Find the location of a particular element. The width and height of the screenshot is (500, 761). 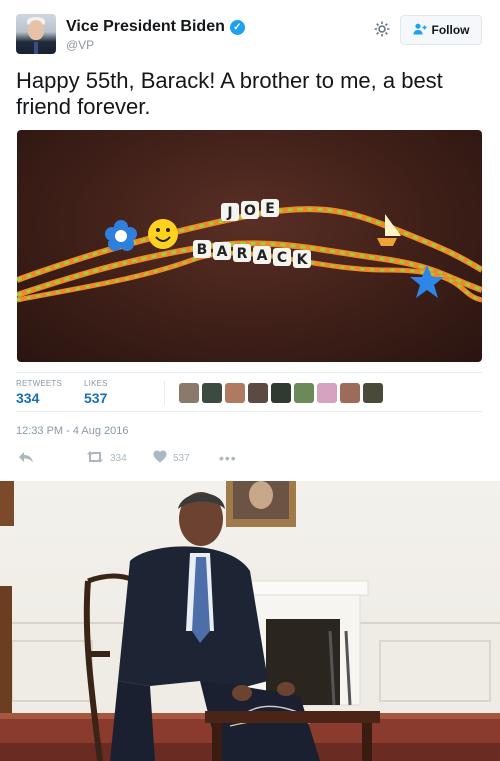

likes-value: 537 is located at coordinates (96, 398).